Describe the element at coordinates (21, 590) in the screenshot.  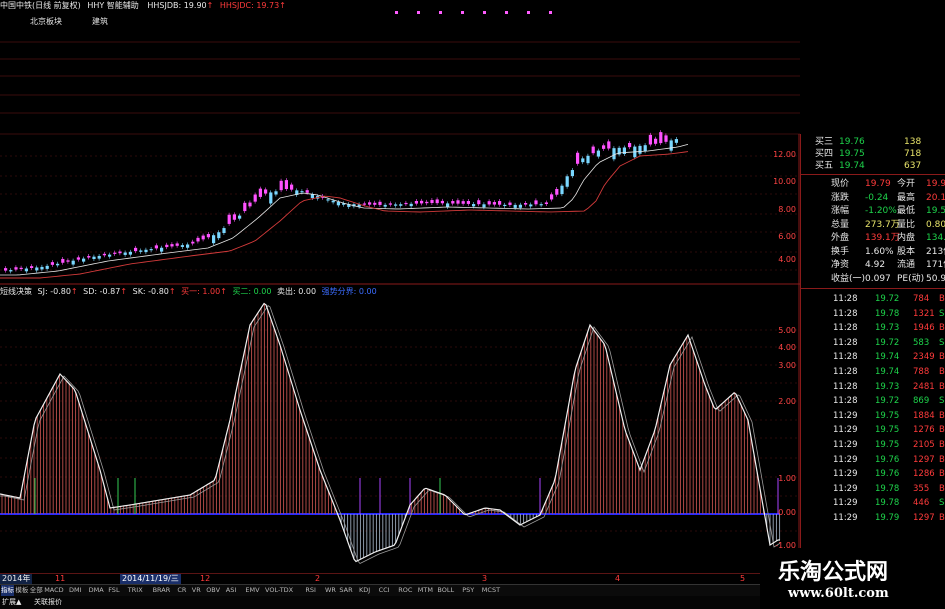
I see `indicator-tab: 模板` at that location.